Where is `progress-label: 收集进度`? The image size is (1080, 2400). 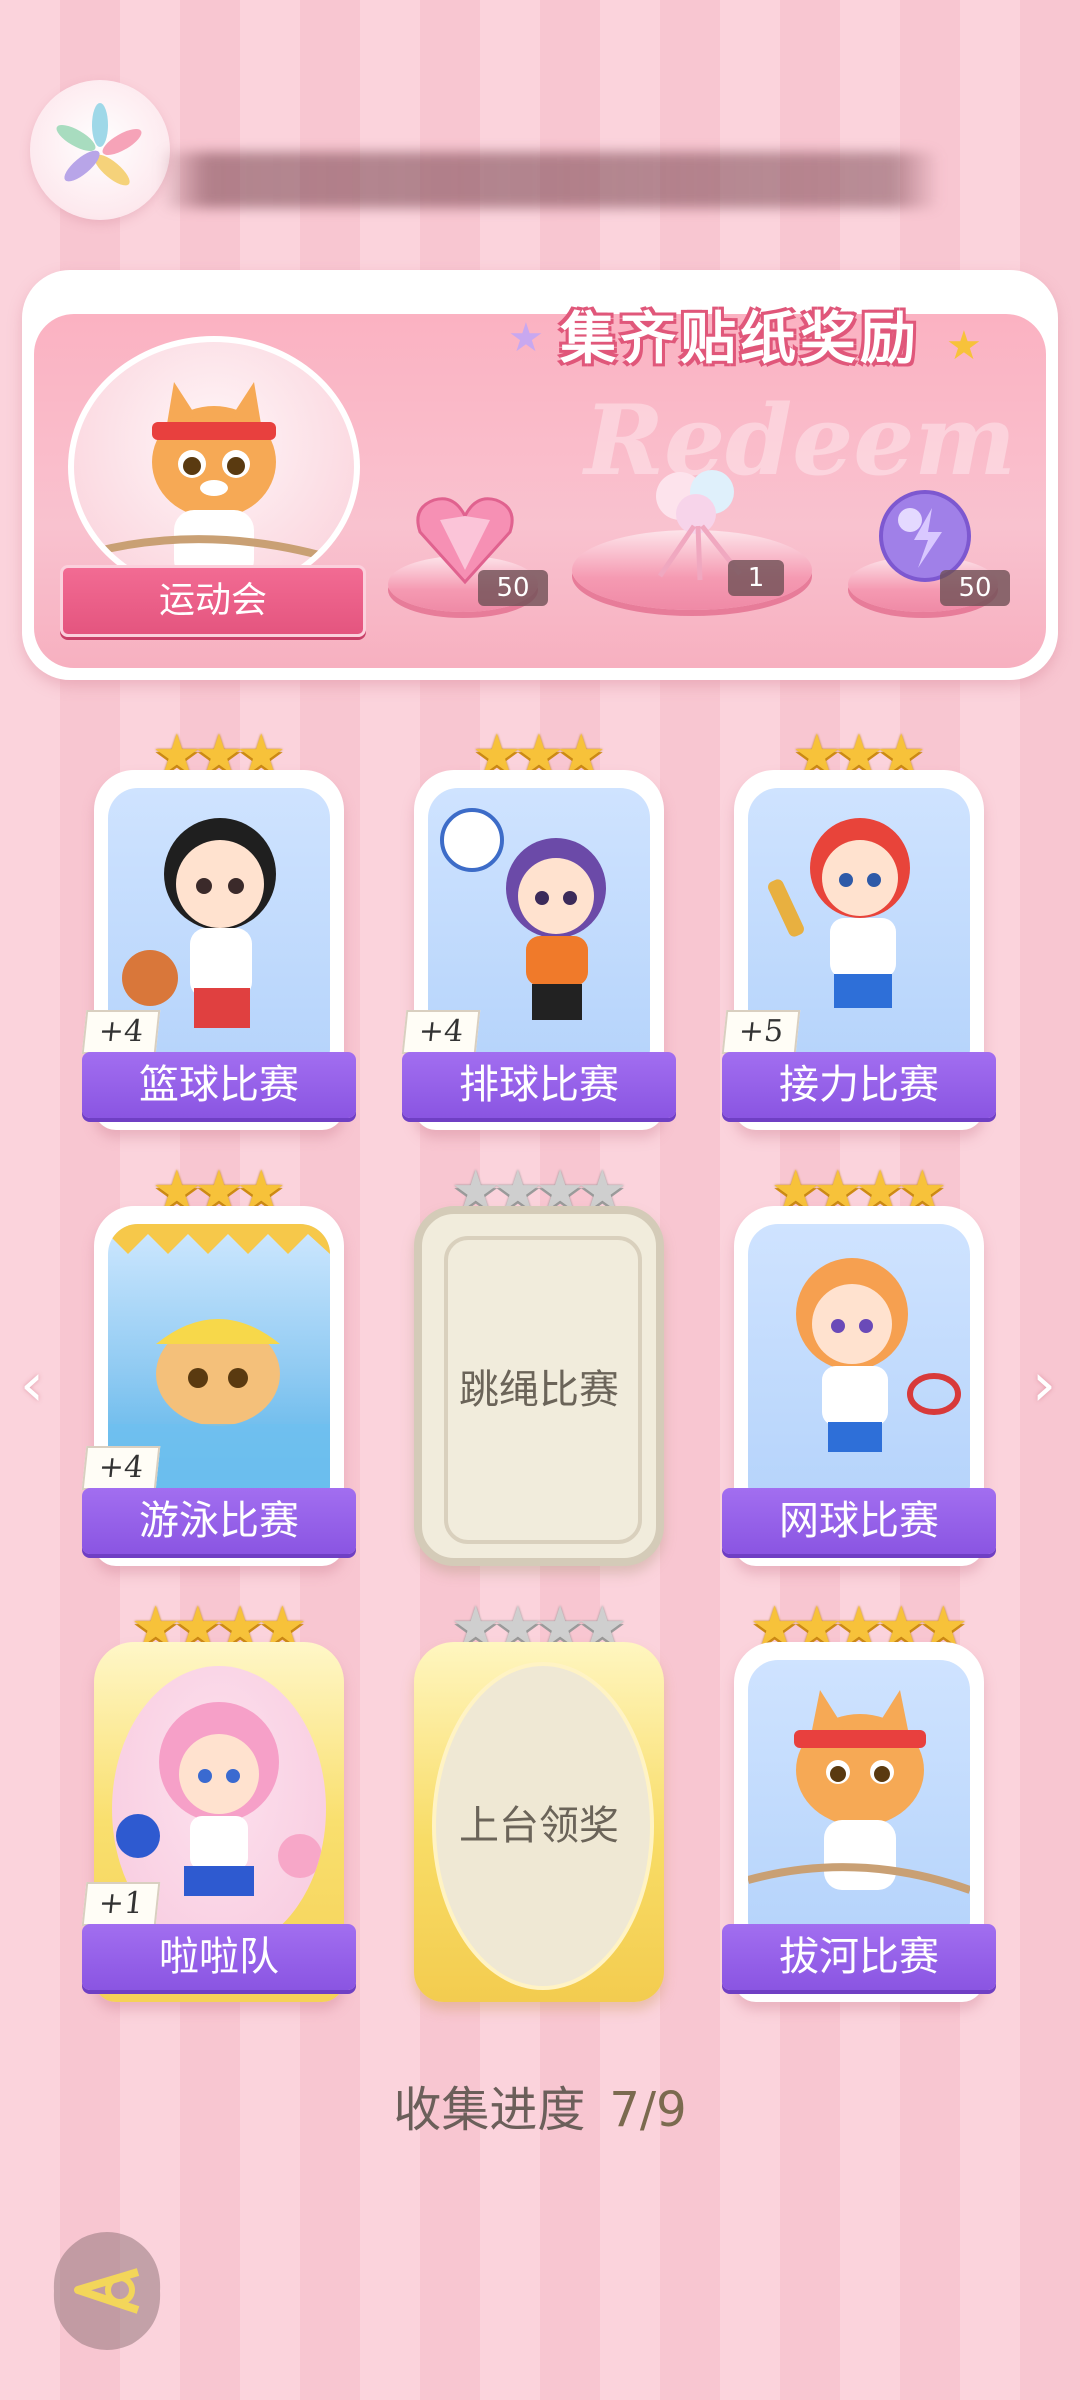
progress-label: 收集进度 is located at coordinates (489, 2110).